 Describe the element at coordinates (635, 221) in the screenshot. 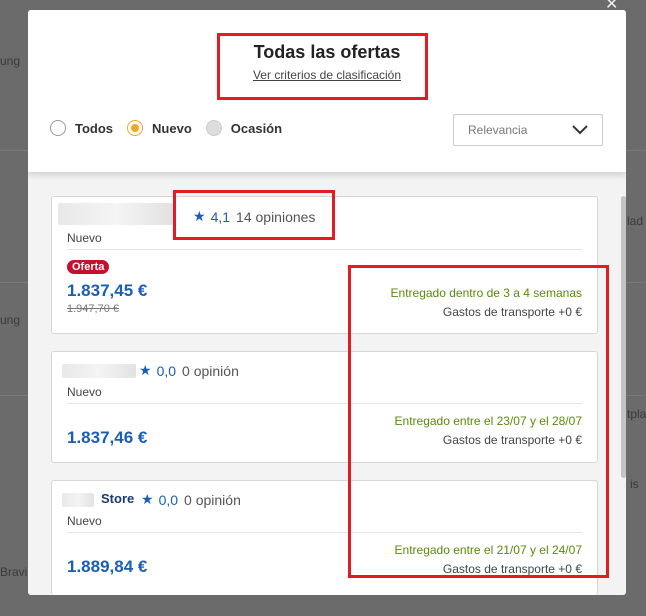

I see `bg-snippet: lad` at that location.